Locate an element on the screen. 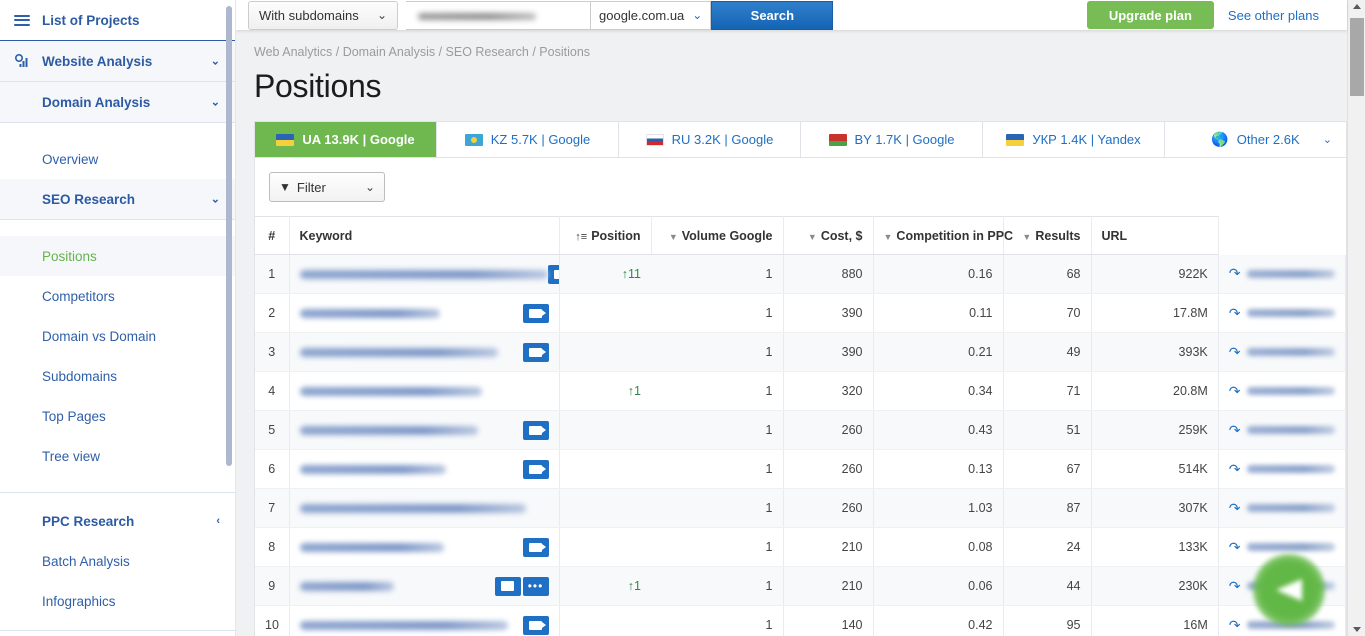  tab-ua-google: UA 13.9K | Google is located at coordinates (346, 139).